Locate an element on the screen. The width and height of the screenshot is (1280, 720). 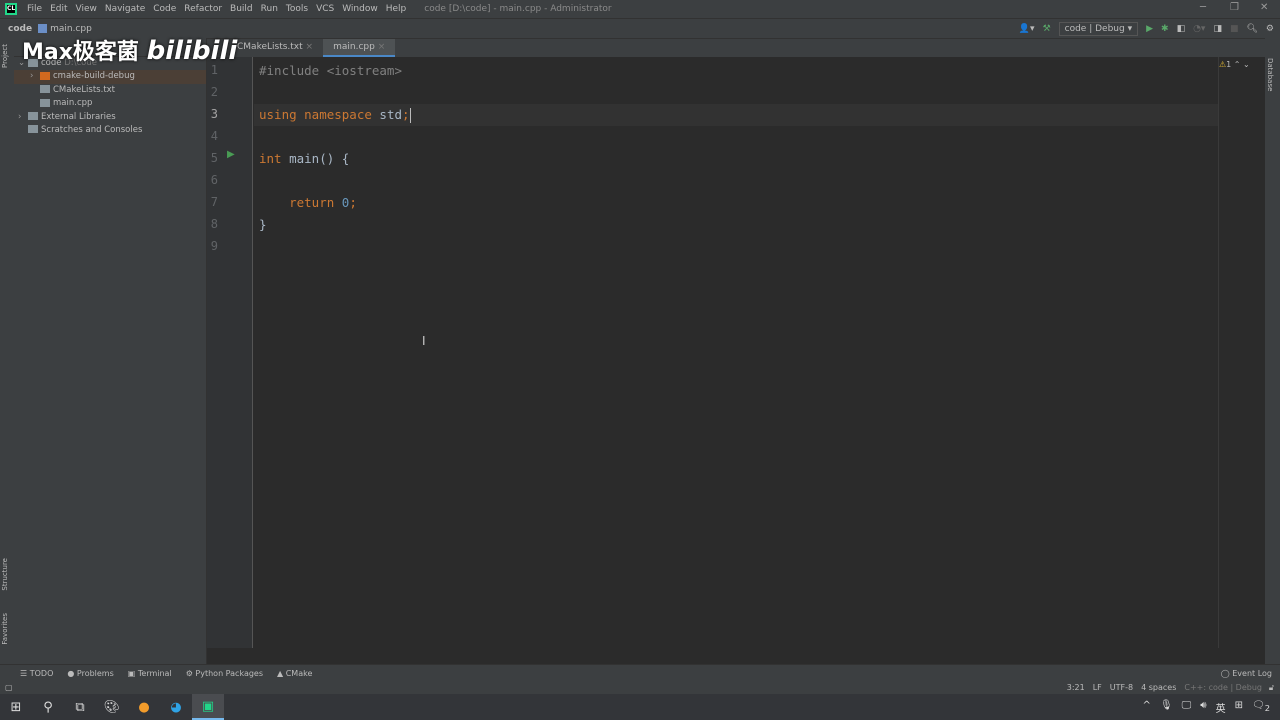
tree-item: Scratches and Consoles is located at coordinates (110, 130).